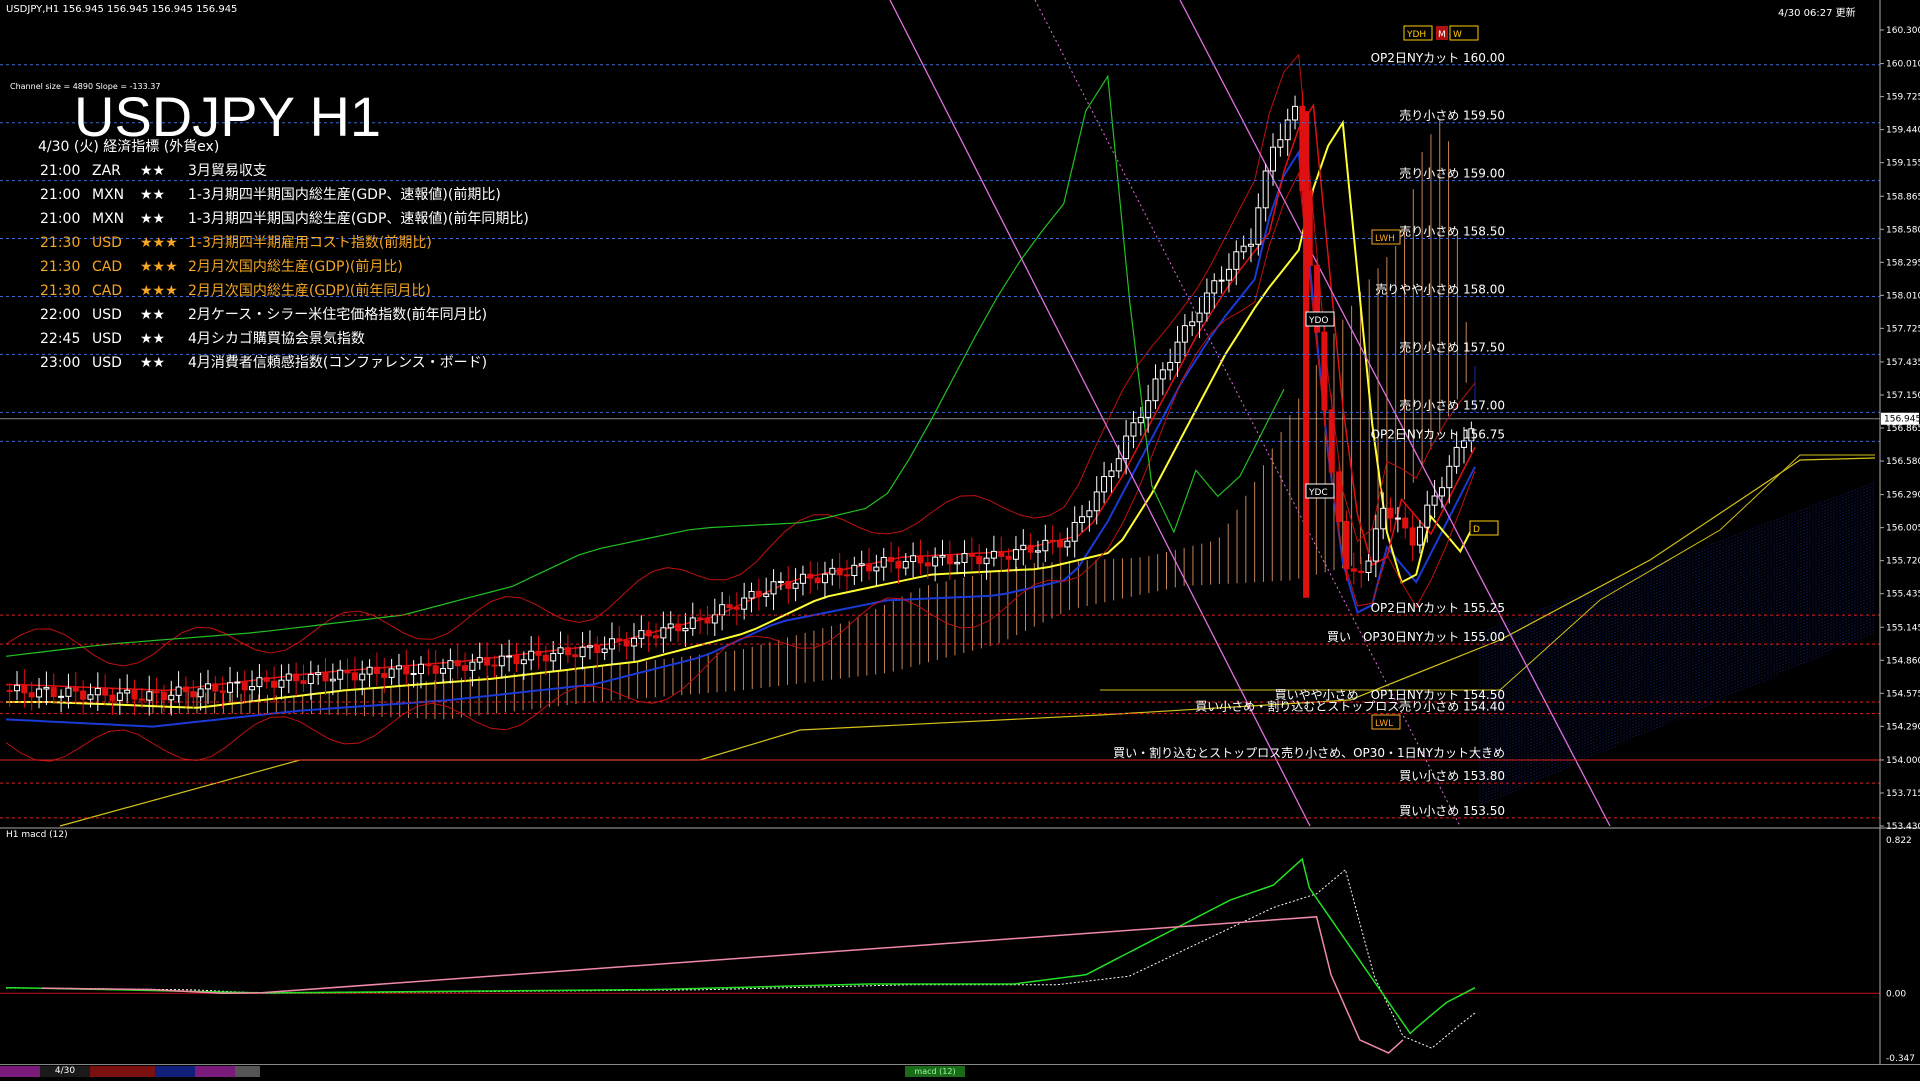 The height and width of the screenshot is (1081, 1920). Describe the element at coordinates (1452, 115) in the screenshot. I see `price-level-label: 売り小さめ 159.50` at that location.